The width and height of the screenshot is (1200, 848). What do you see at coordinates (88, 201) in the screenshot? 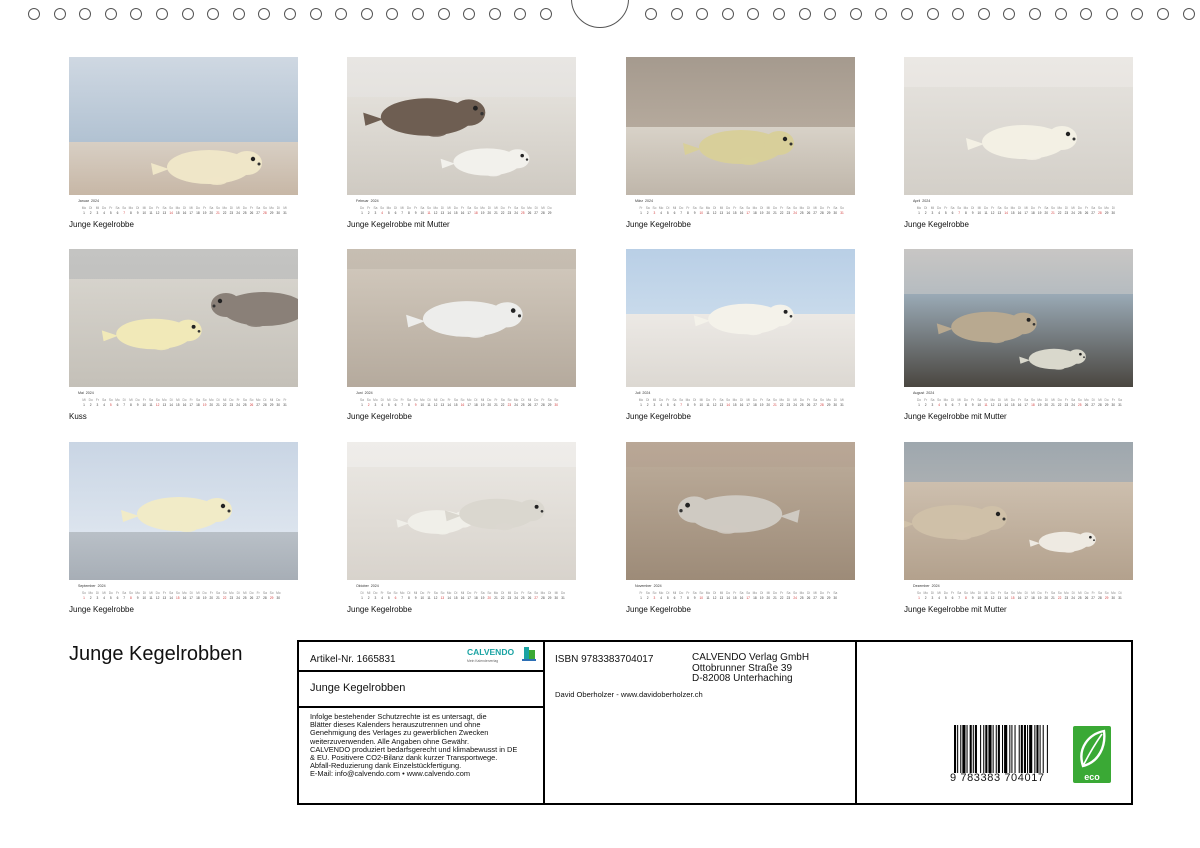
I see `month-name: Januar 2024` at bounding box center [88, 201].